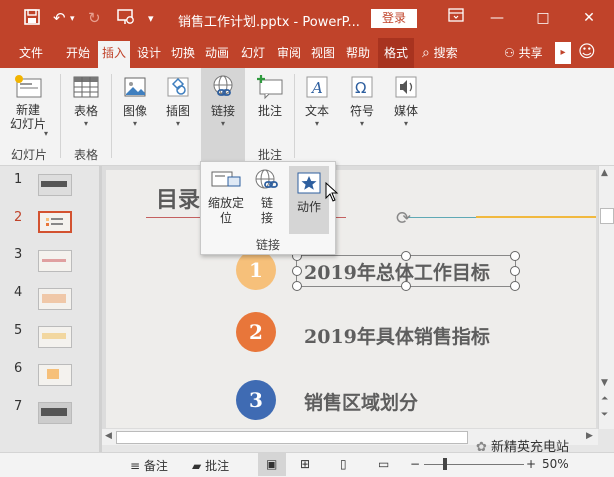  What do you see at coordinates (226, 196) in the screenshot?
I see `zoom-button: 缩放定 位` at bounding box center [226, 196].